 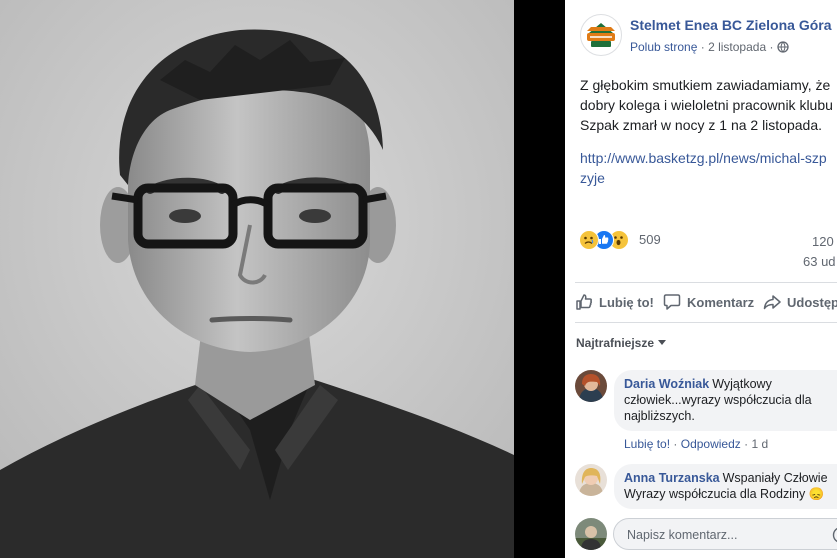 I want to click on share-button: Udostęp, so click(x=800, y=302).